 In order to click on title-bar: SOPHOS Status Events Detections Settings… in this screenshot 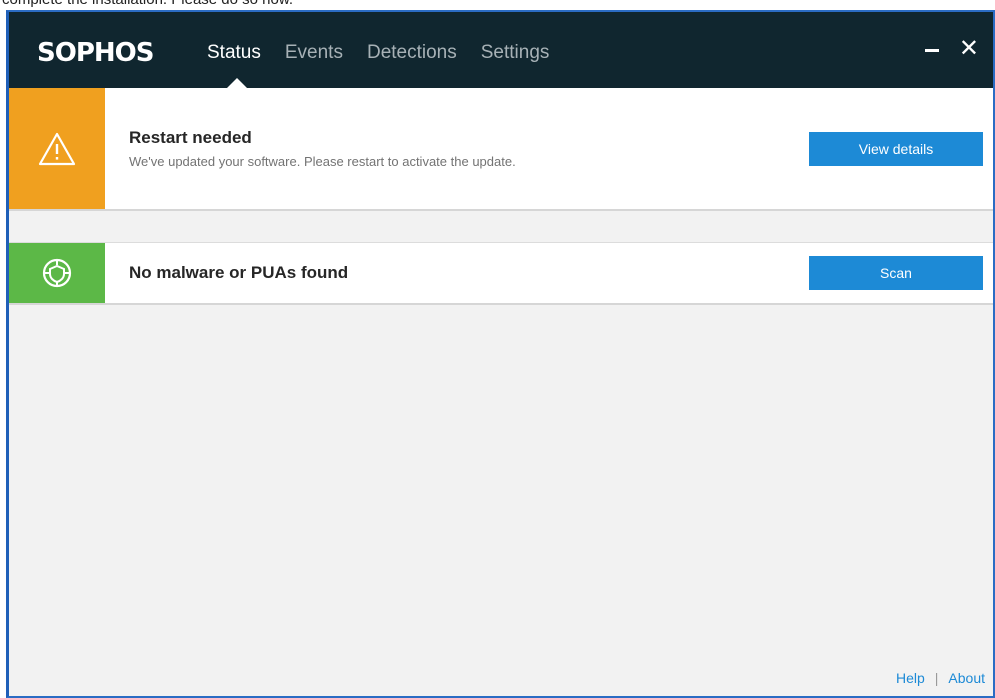, I will do `click(501, 50)`.